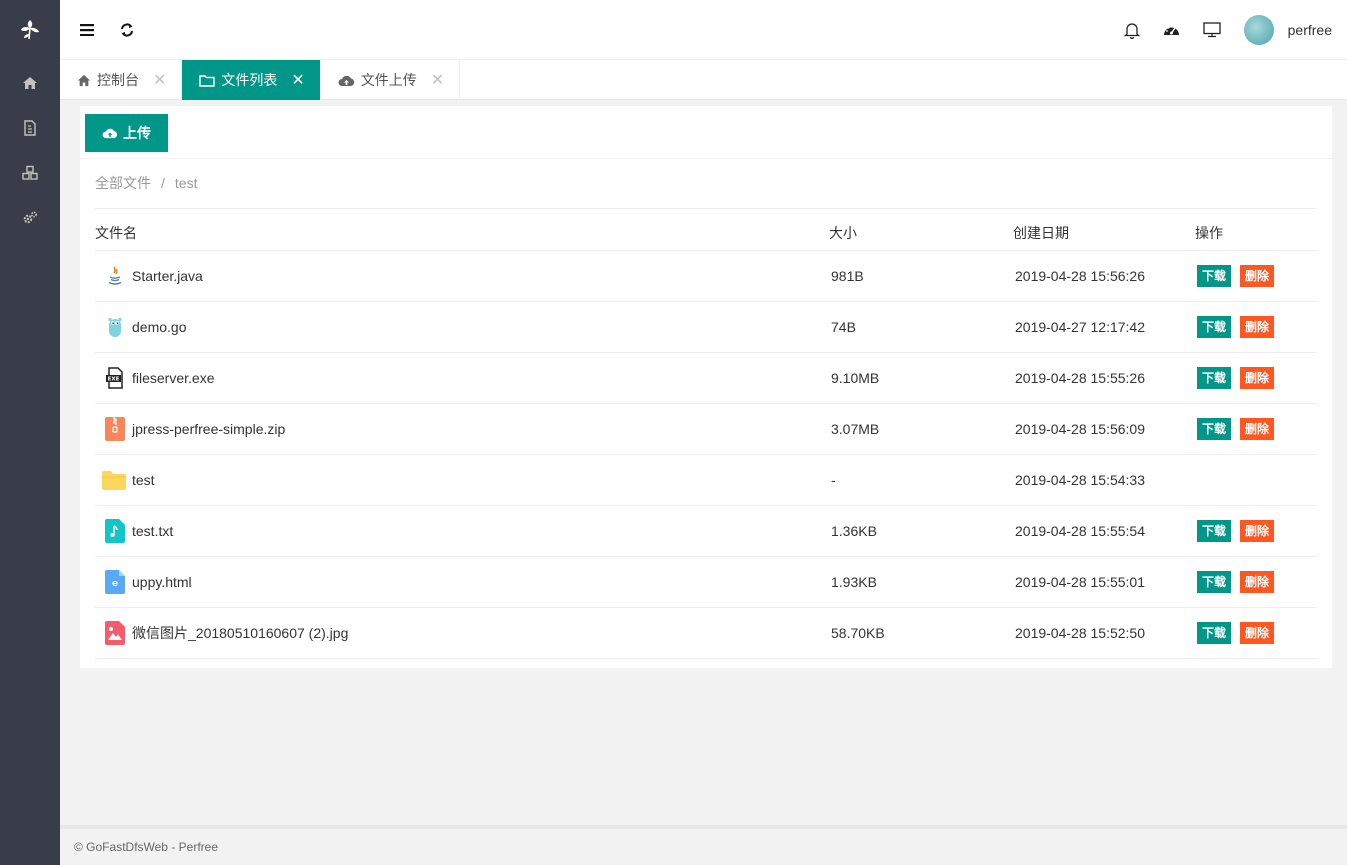 The image size is (1347, 865). I want to click on sidebar-item-cluster, so click(30, 172).